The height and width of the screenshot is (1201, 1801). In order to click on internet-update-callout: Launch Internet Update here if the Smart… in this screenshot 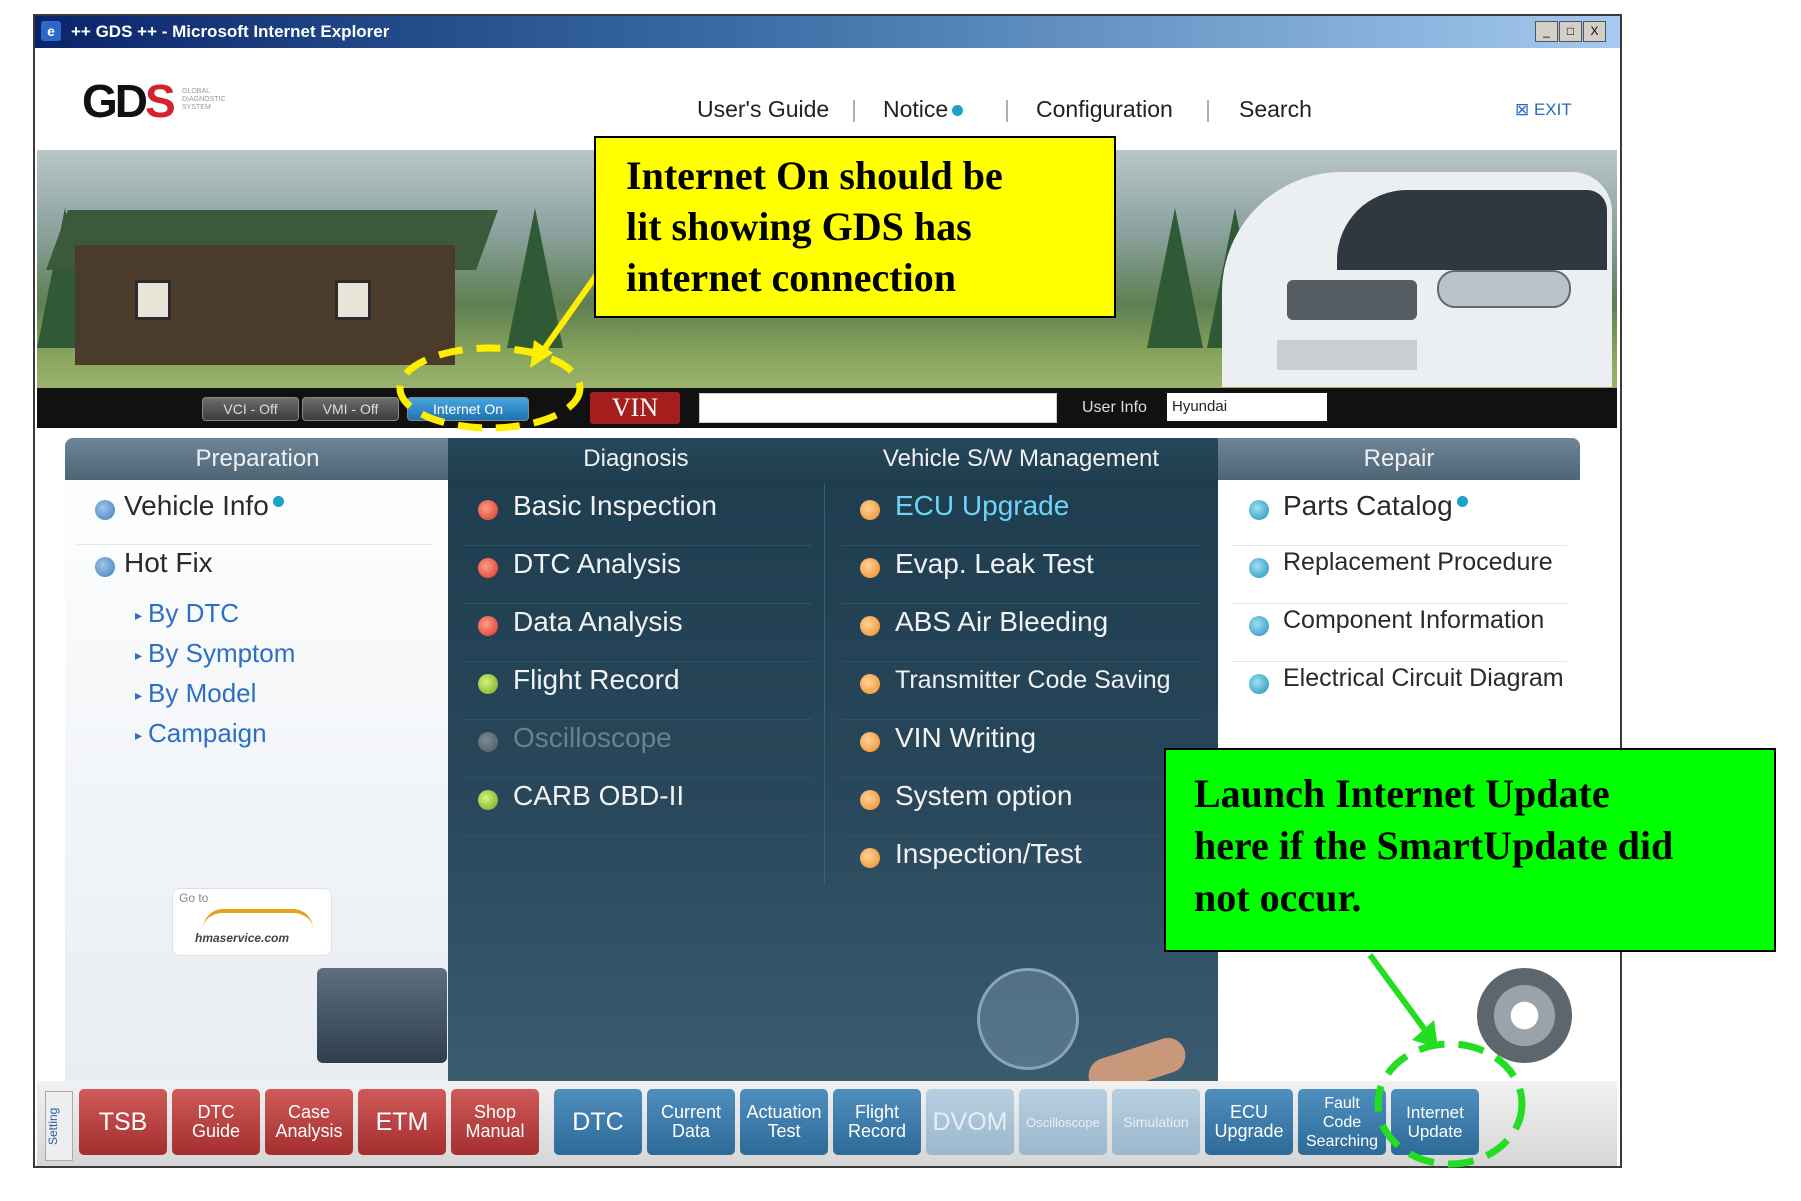, I will do `click(1470, 850)`.